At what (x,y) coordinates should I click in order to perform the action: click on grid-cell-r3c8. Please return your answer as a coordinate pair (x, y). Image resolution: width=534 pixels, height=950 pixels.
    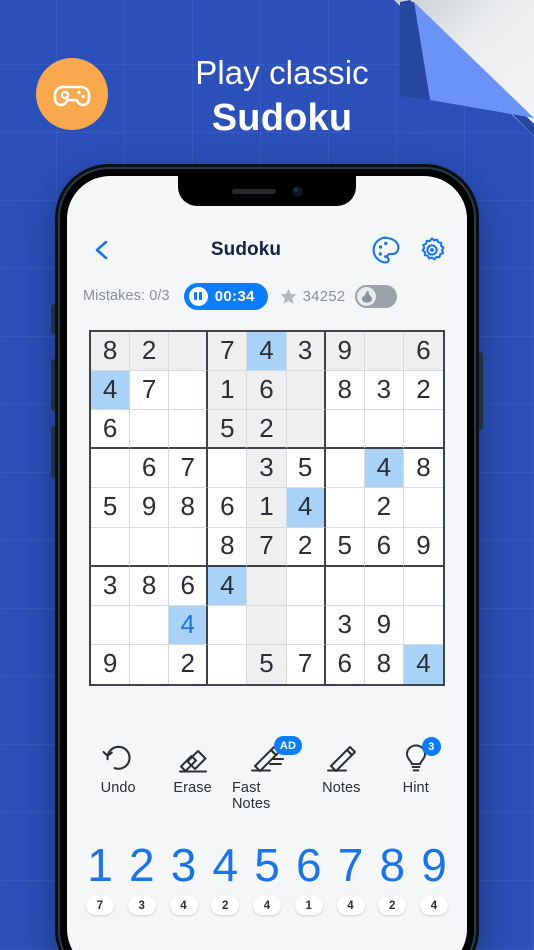
    Looking at the image, I should click on (384, 430).